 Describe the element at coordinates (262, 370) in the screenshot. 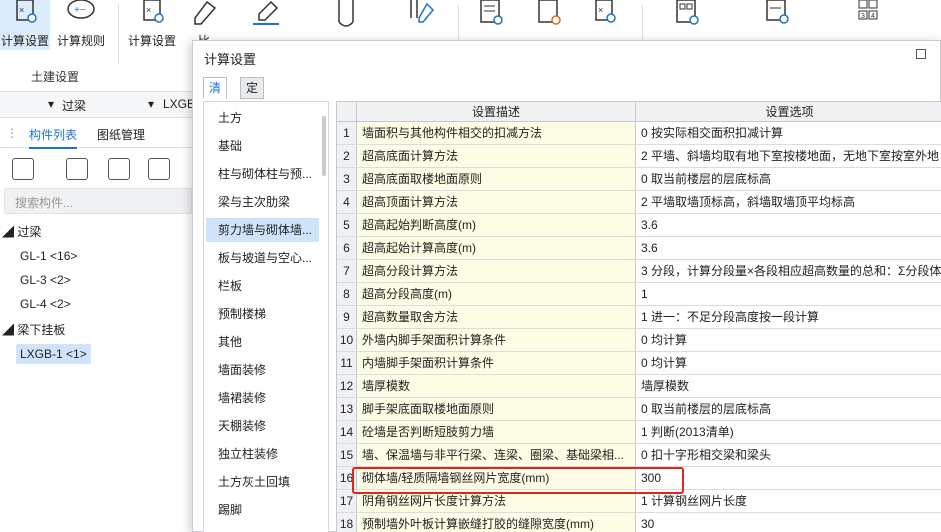

I see `category-item: 墙面装修` at that location.